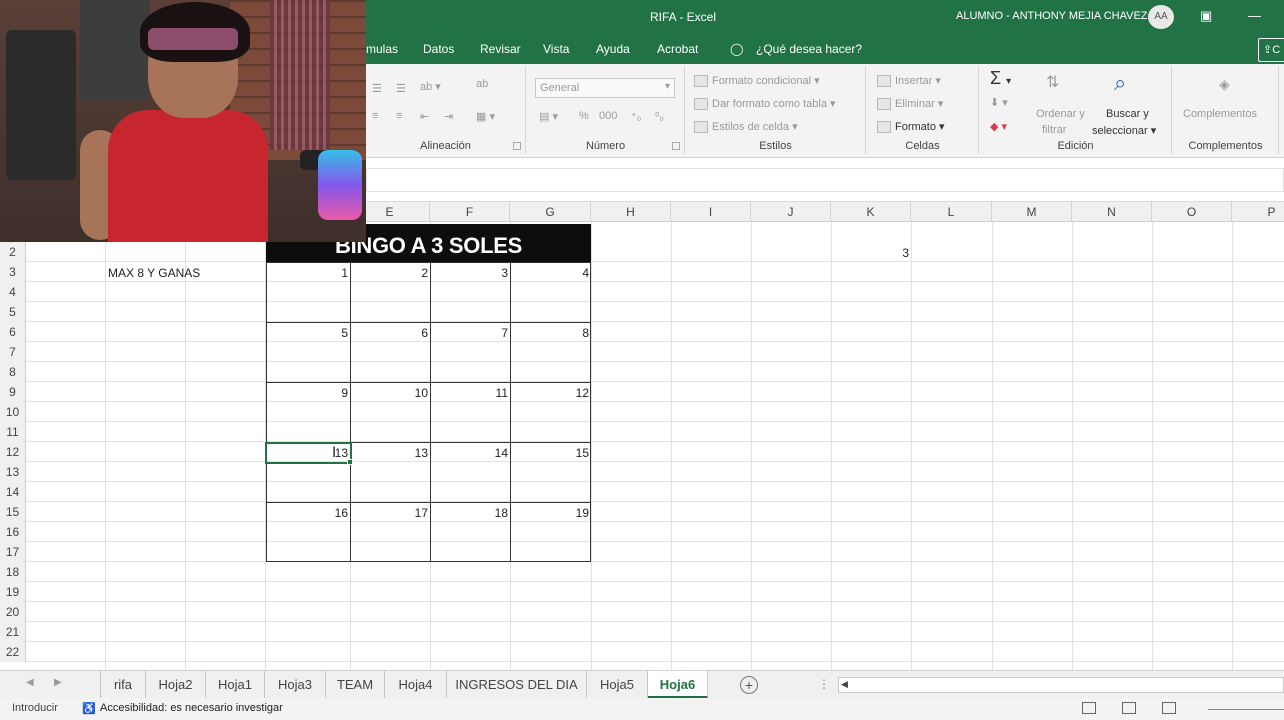  I want to click on bingo-number-cell: 7, so click(469, 333).